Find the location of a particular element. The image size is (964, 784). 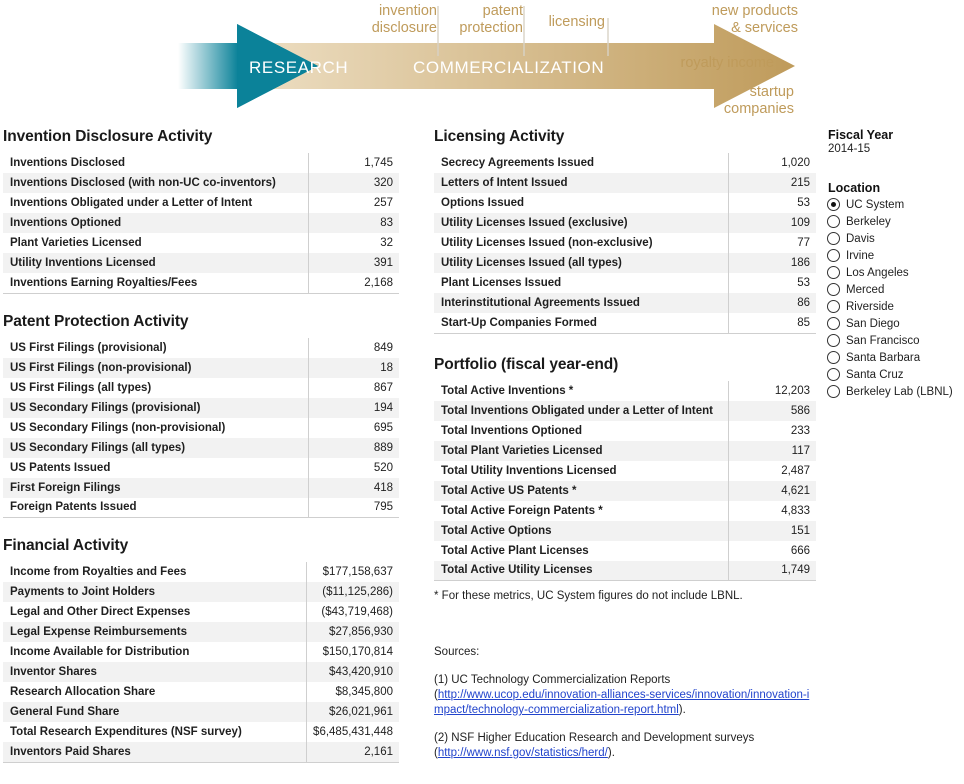

table-row: Total Active Utility Licenses 1,749 is located at coordinates (625, 570).